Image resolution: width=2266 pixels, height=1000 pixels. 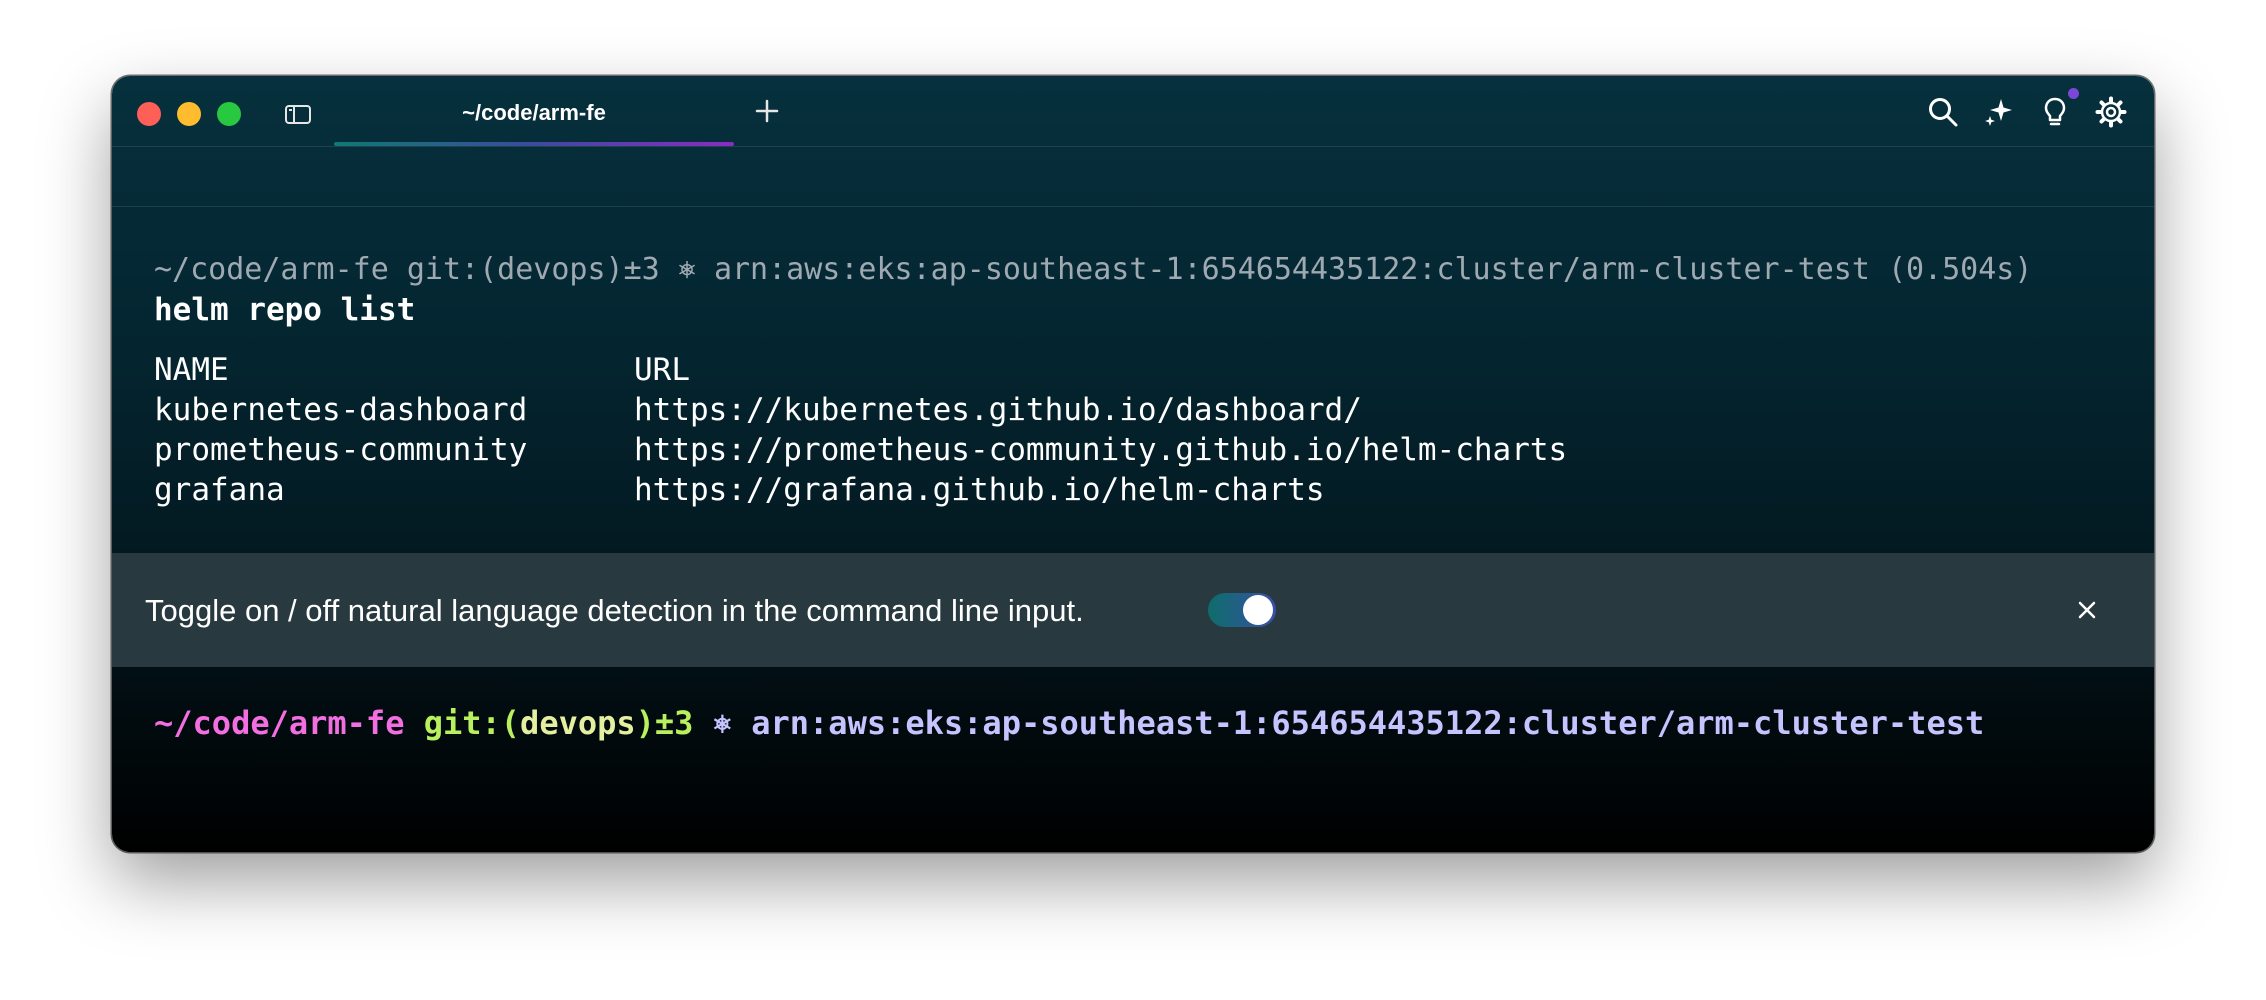 I want to click on search-icon, so click(x=1943, y=112).